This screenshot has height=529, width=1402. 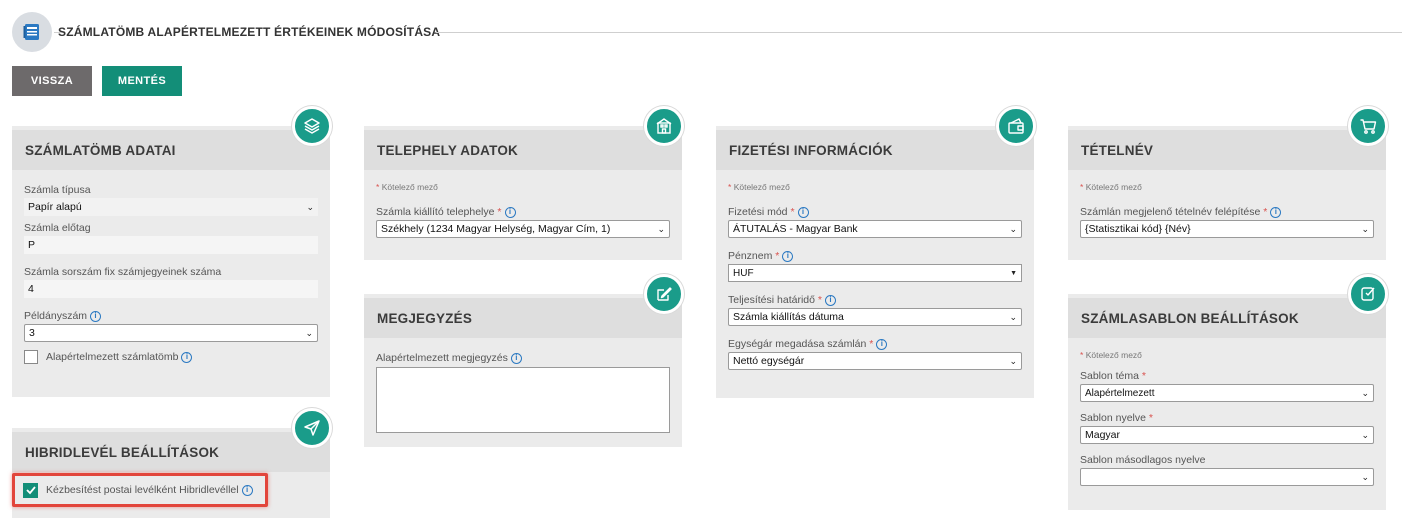 I want to click on select-value: ÁTUTALÁS - Magyar Bank, so click(x=795, y=229).